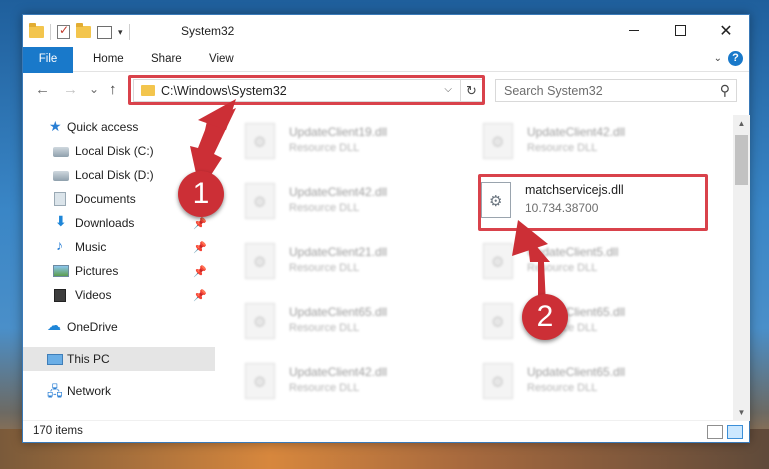 The width and height of the screenshot is (769, 469). What do you see at coordinates (201, 194) in the screenshot?
I see `step-1-badge: 1` at bounding box center [201, 194].